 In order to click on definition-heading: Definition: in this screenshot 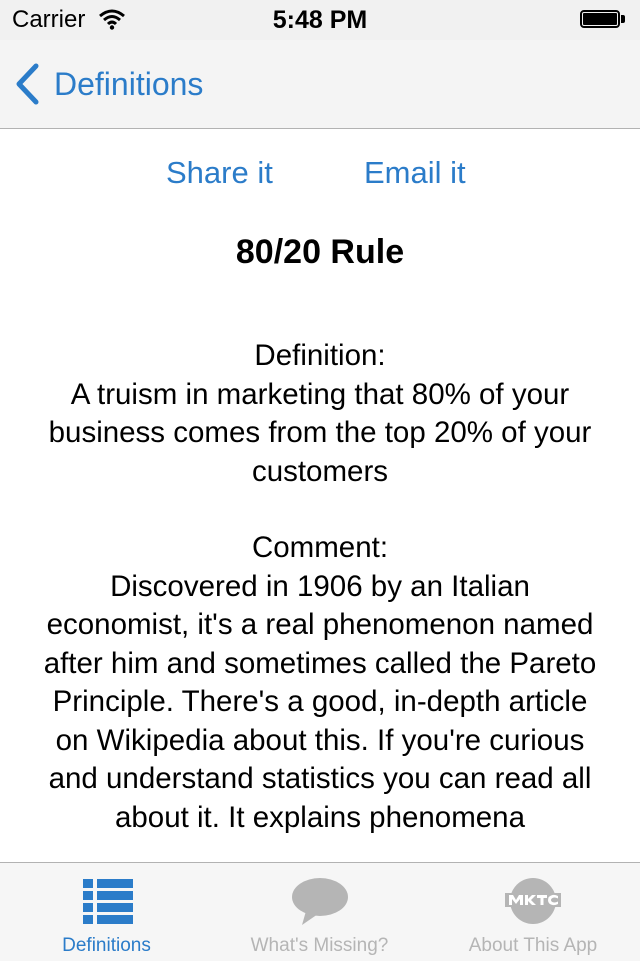, I will do `click(320, 355)`.